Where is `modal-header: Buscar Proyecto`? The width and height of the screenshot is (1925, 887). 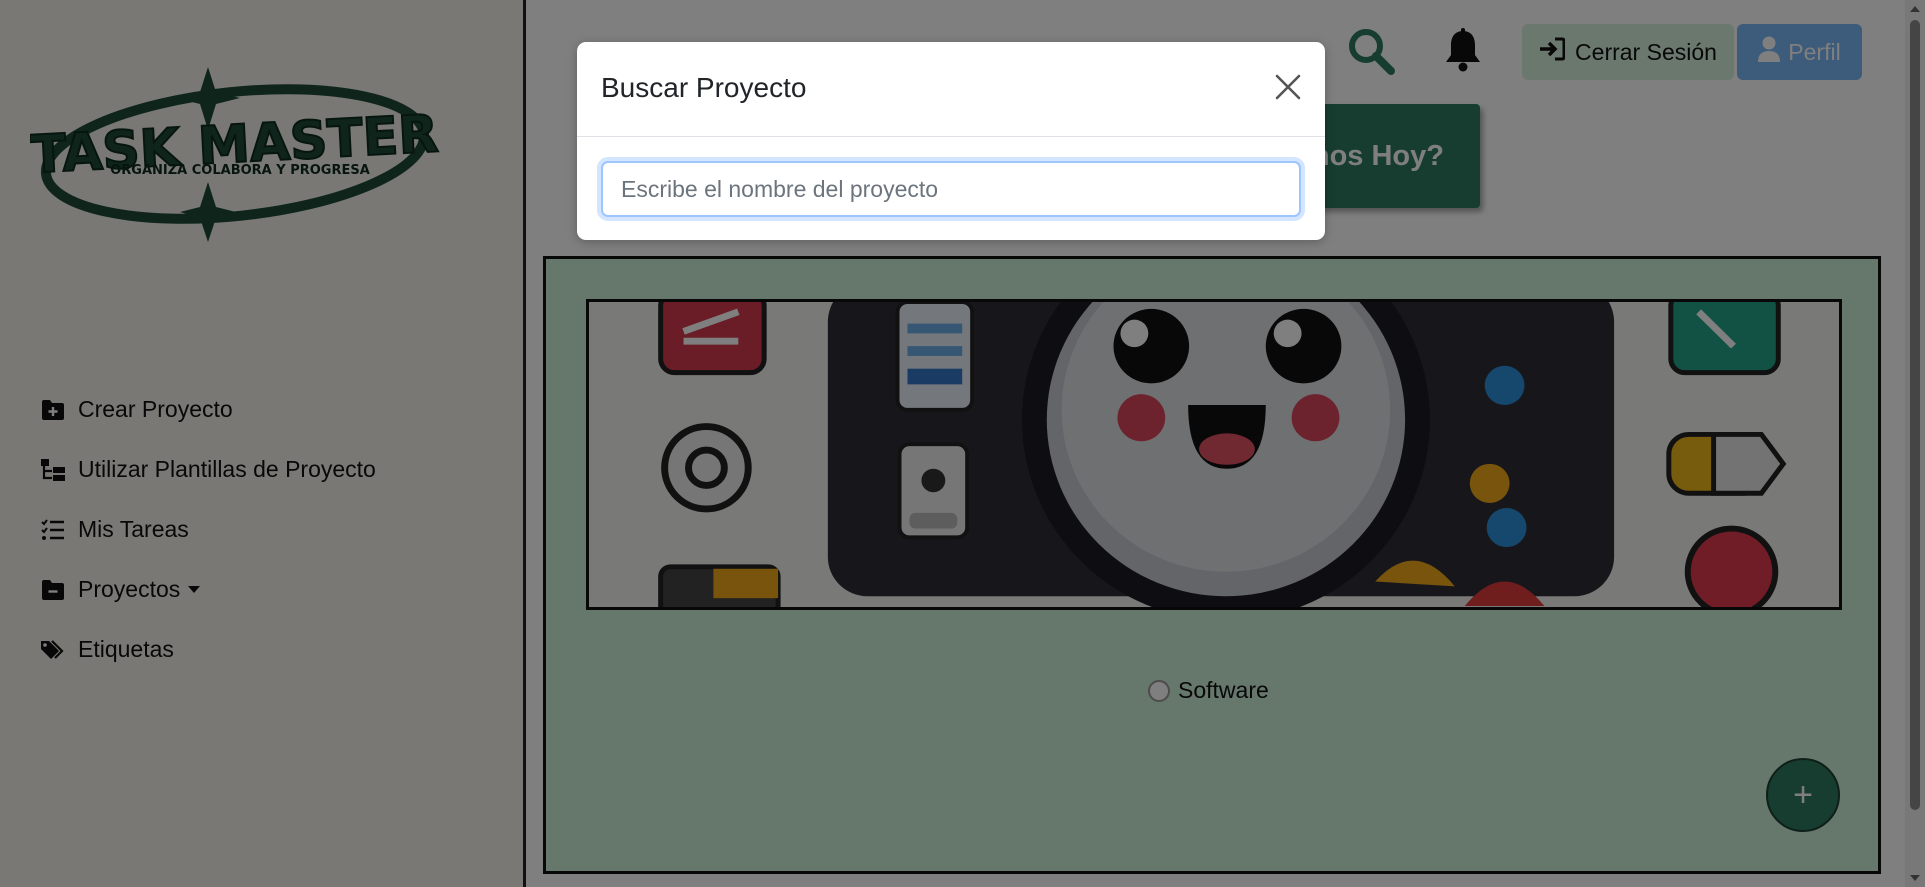 modal-header: Buscar Proyecto is located at coordinates (951, 89).